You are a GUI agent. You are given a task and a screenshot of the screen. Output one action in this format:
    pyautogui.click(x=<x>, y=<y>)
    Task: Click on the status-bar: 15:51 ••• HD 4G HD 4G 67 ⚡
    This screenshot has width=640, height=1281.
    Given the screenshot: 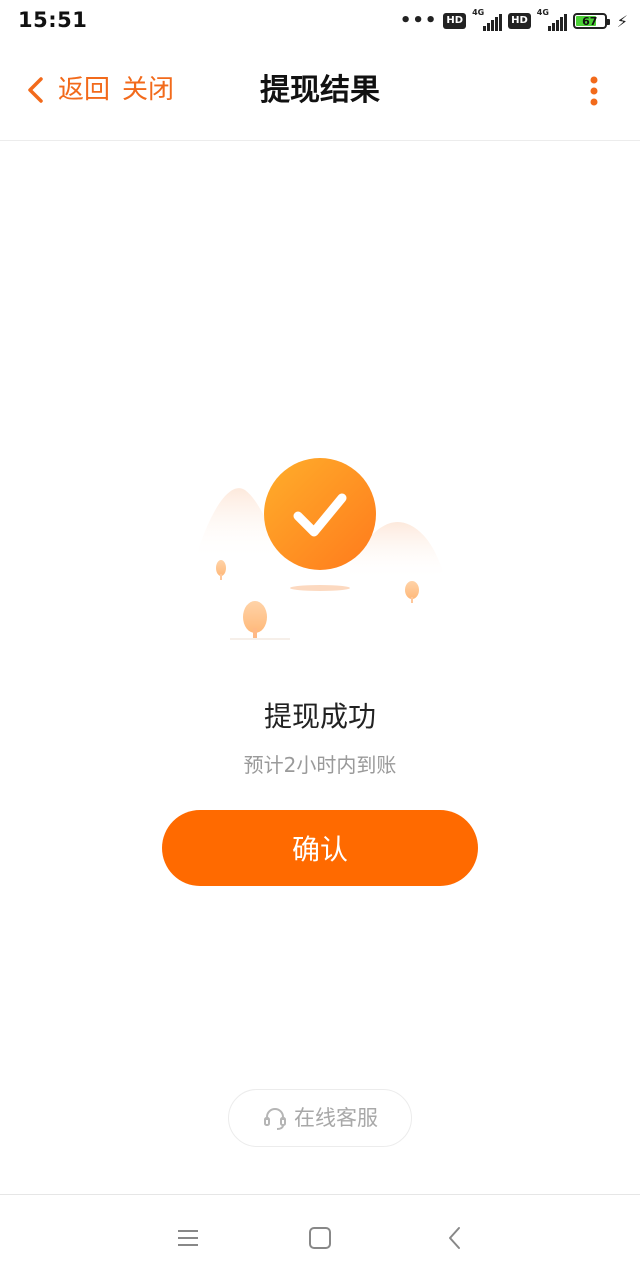 What is the action you would take?
    pyautogui.click(x=320, y=22)
    